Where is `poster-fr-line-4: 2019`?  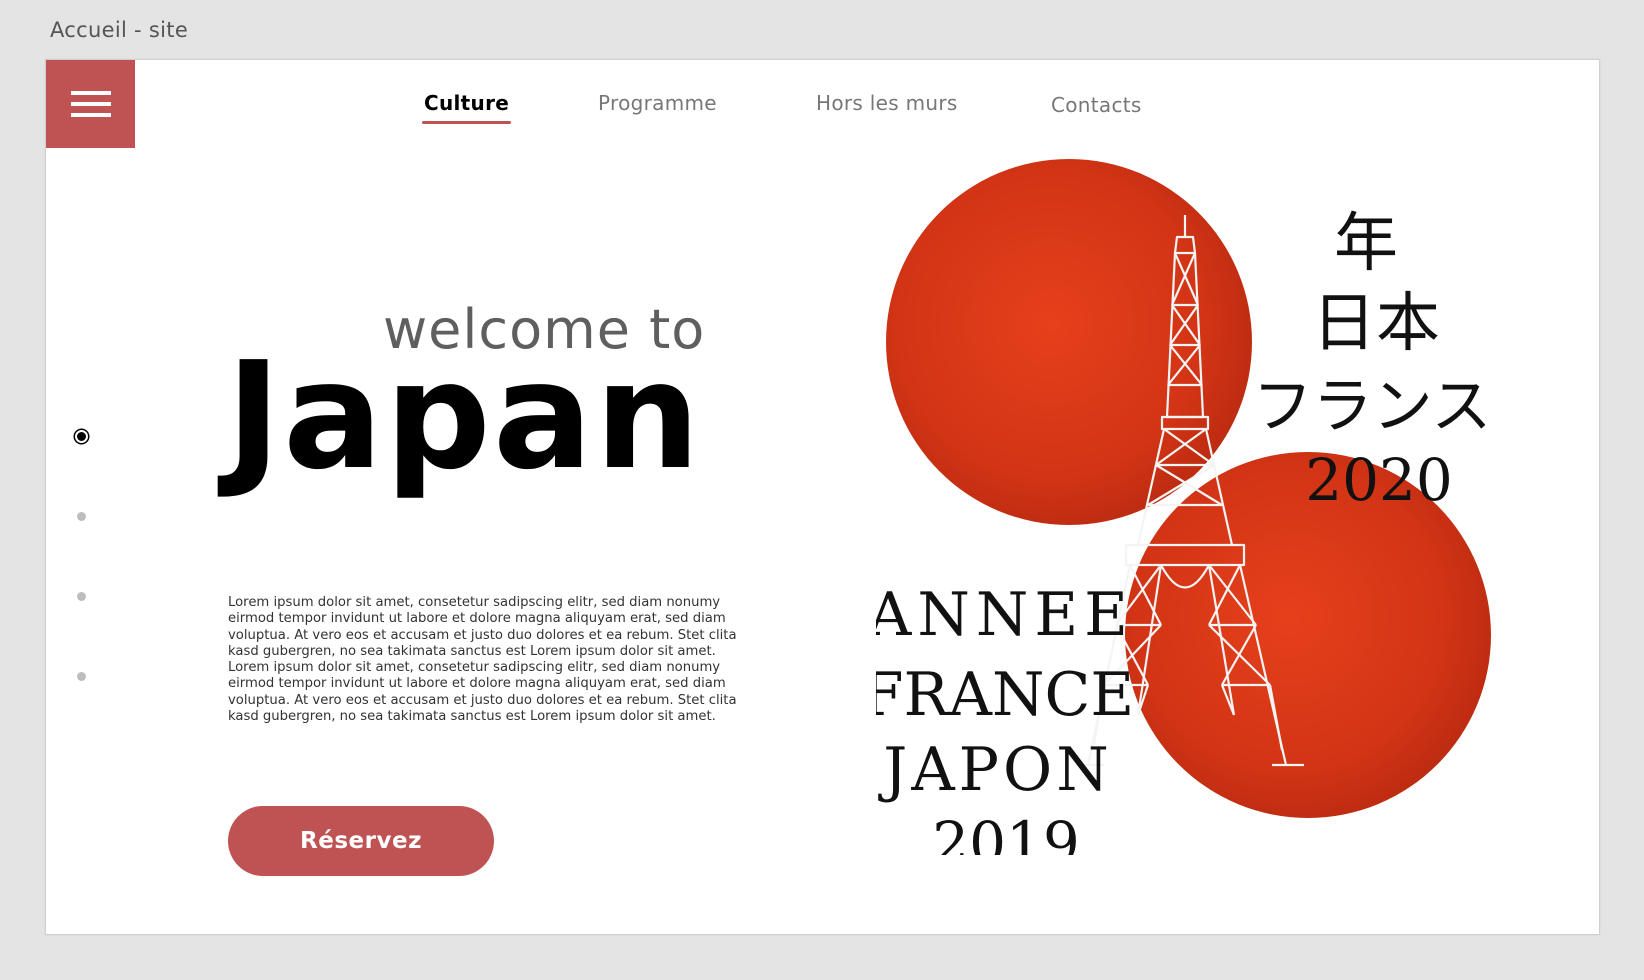
poster-fr-line-4: 2019 is located at coordinates (1006, 832).